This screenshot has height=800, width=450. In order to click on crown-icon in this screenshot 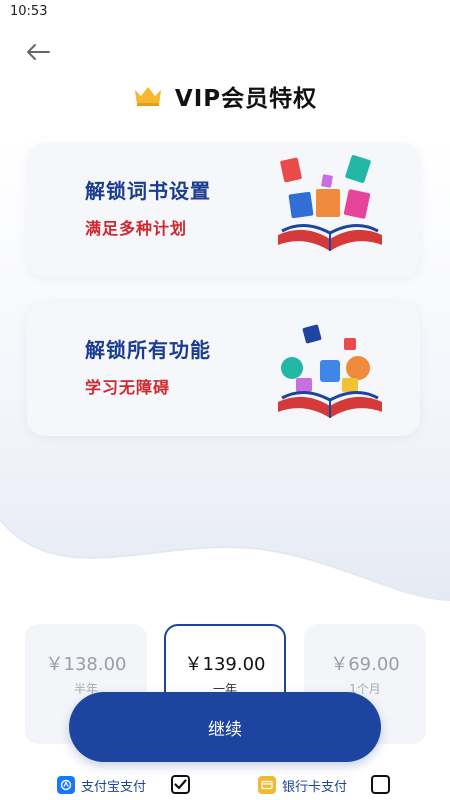, I will do `click(147, 96)`.